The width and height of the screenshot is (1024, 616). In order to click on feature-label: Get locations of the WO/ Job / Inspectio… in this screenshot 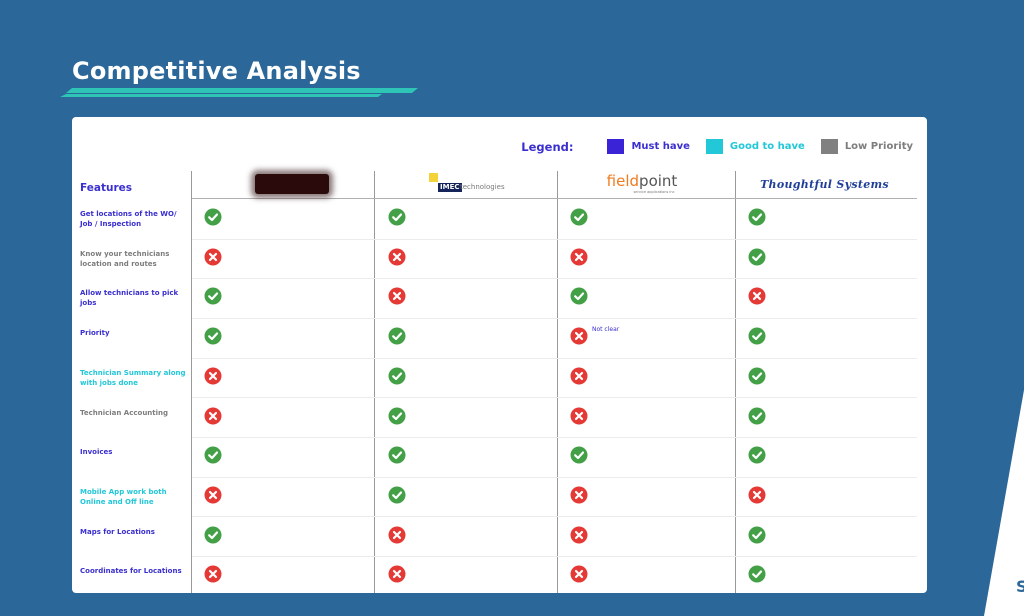, I will do `click(128, 219)`.